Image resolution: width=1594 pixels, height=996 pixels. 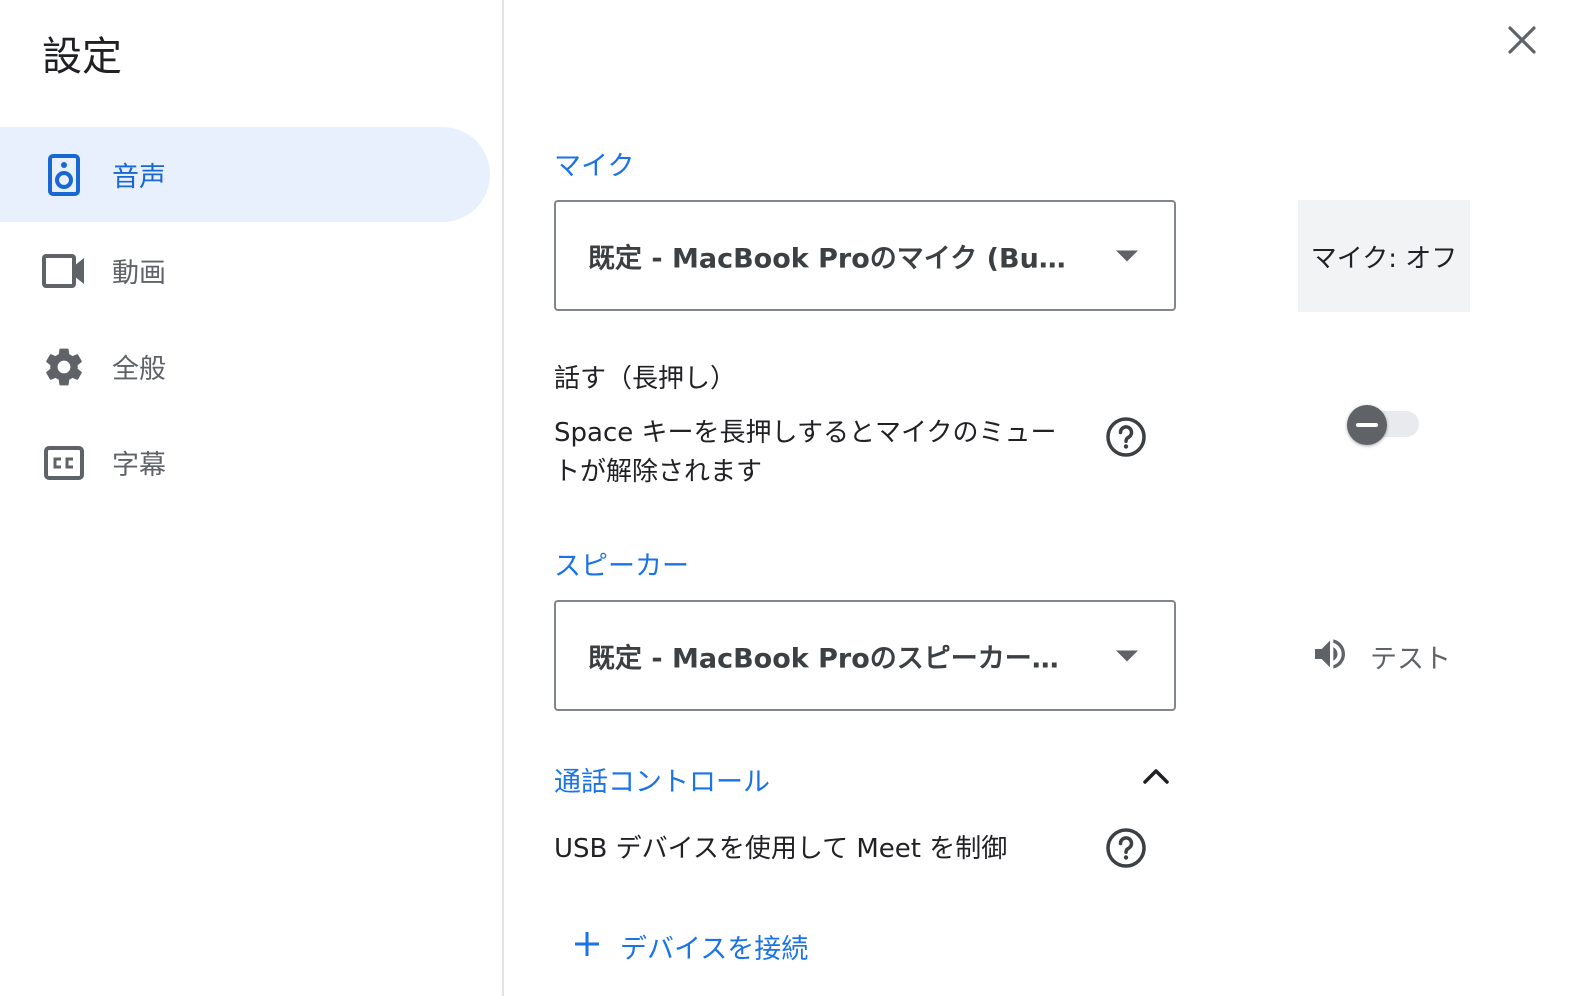 I want to click on nav-label-captions: 字幕, so click(x=139, y=465).